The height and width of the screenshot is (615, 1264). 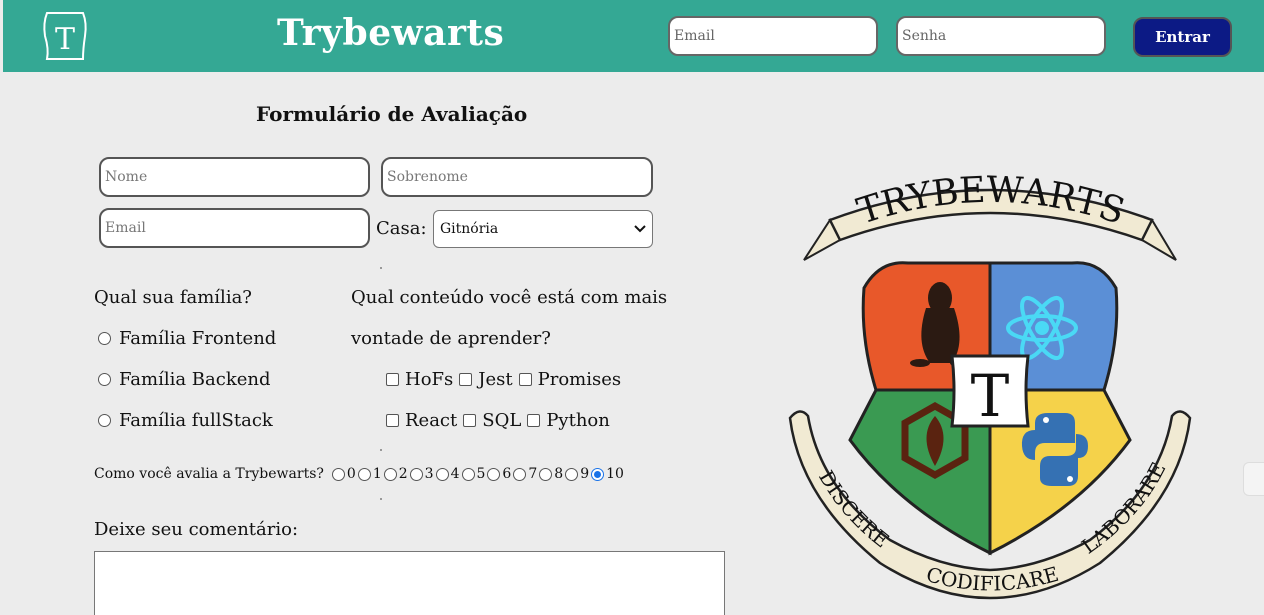 What do you see at coordinates (403, 474) in the screenshot?
I see `rating-value: 2` at bounding box center [403, 474].